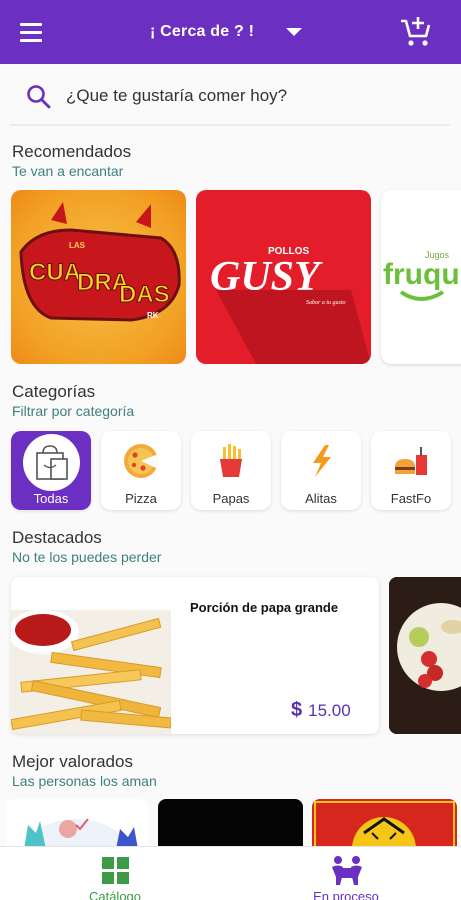  Describe the element at coordinates (91, 672) in the screenshot. I see `fries-product-image` at that location.